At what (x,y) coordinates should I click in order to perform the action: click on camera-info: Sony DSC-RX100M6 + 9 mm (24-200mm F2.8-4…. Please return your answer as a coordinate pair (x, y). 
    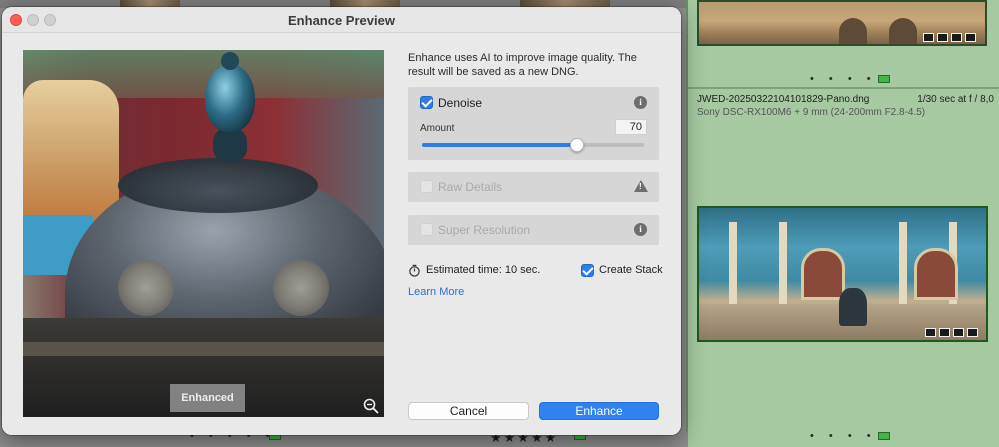
    Looking at the image, I should click on (811, 112).